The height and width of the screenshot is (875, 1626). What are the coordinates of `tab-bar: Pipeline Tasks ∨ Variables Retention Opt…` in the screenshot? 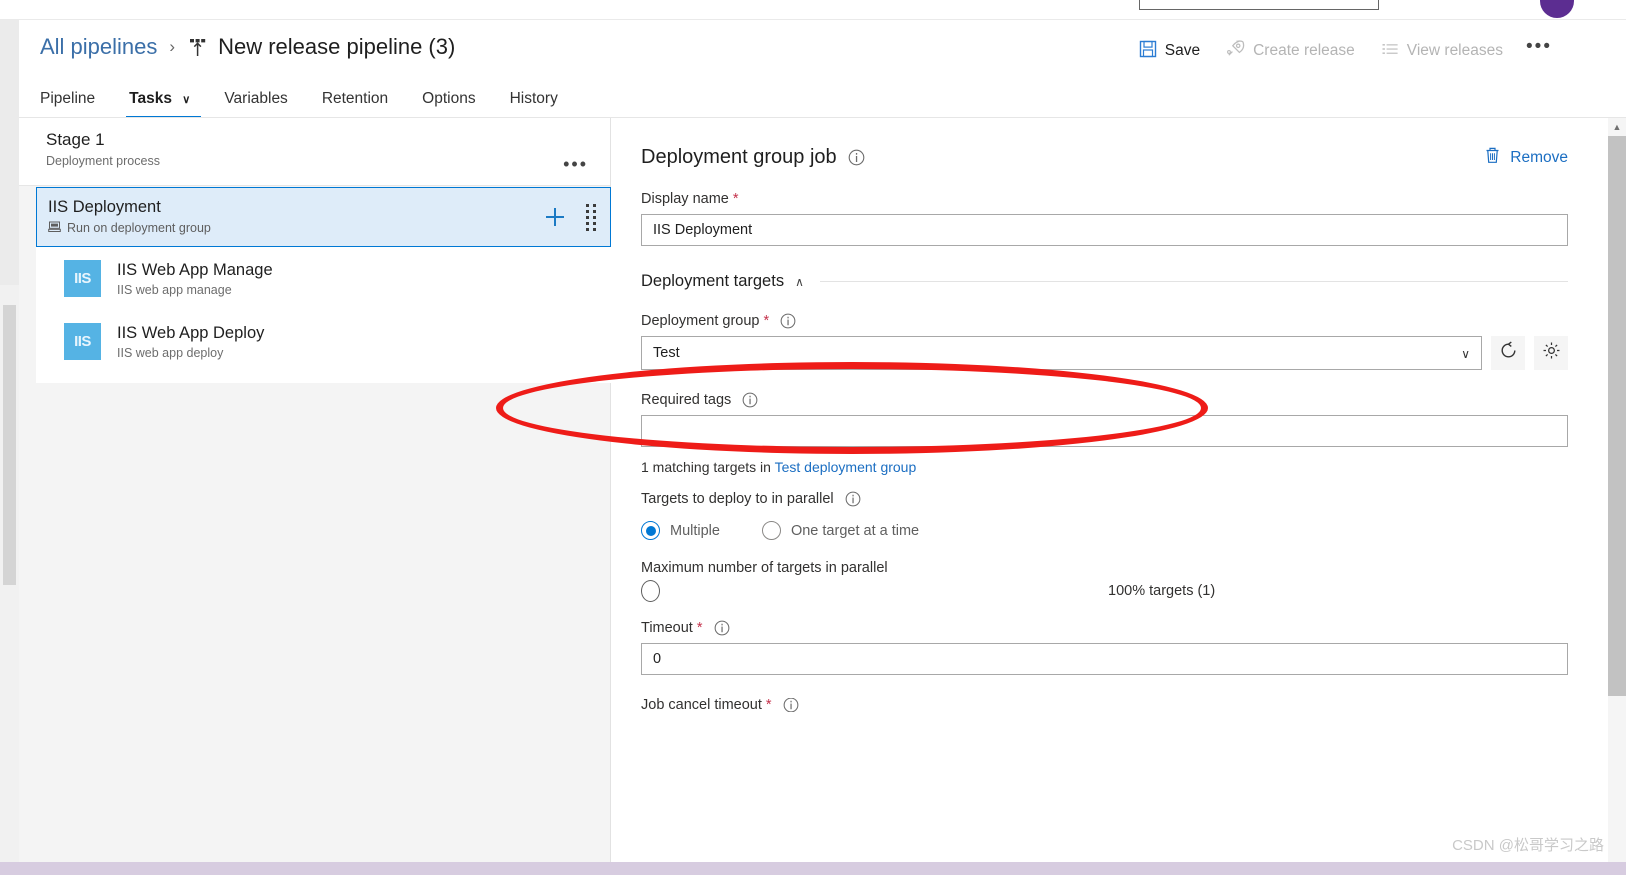 It's located at (307, 100).